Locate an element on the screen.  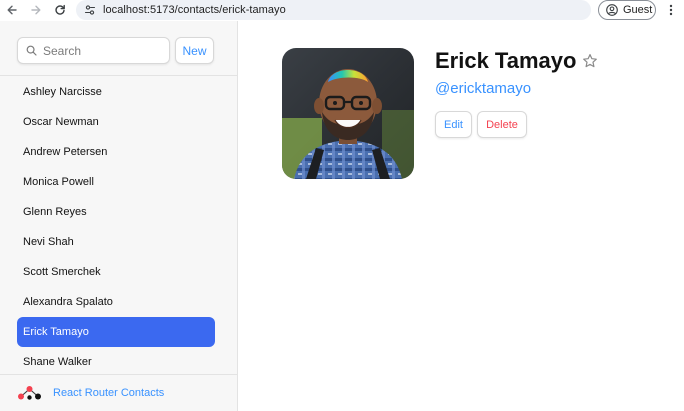
new-contact-button: New is located at coordinates (194, 50).